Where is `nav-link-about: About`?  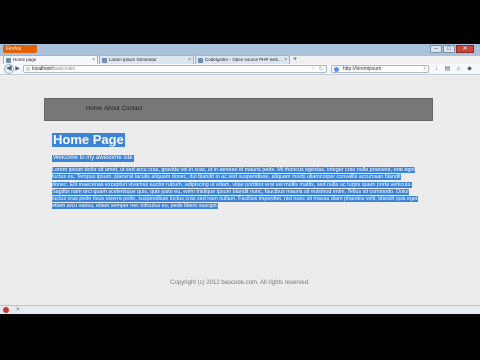
nav-link-about: About is located at coordinates (112, 109).